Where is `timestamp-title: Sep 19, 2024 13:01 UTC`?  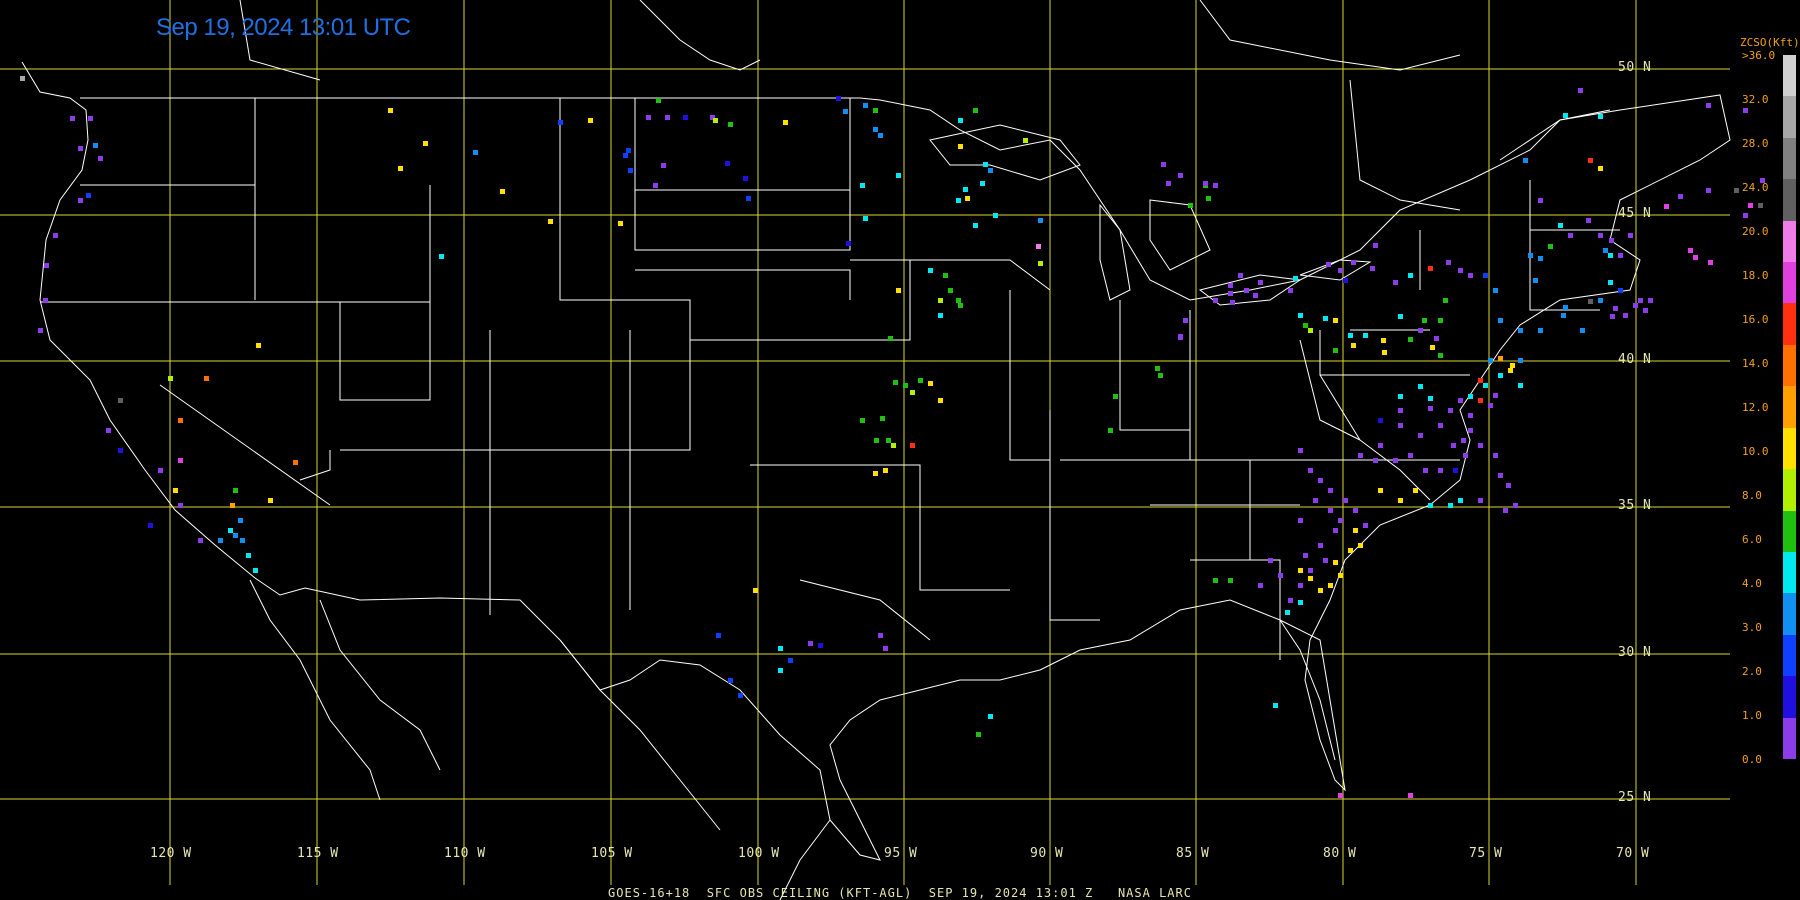 timestamp-title: Sep 19, 2024 13:01 UTC is located at coordinates (283, 27).